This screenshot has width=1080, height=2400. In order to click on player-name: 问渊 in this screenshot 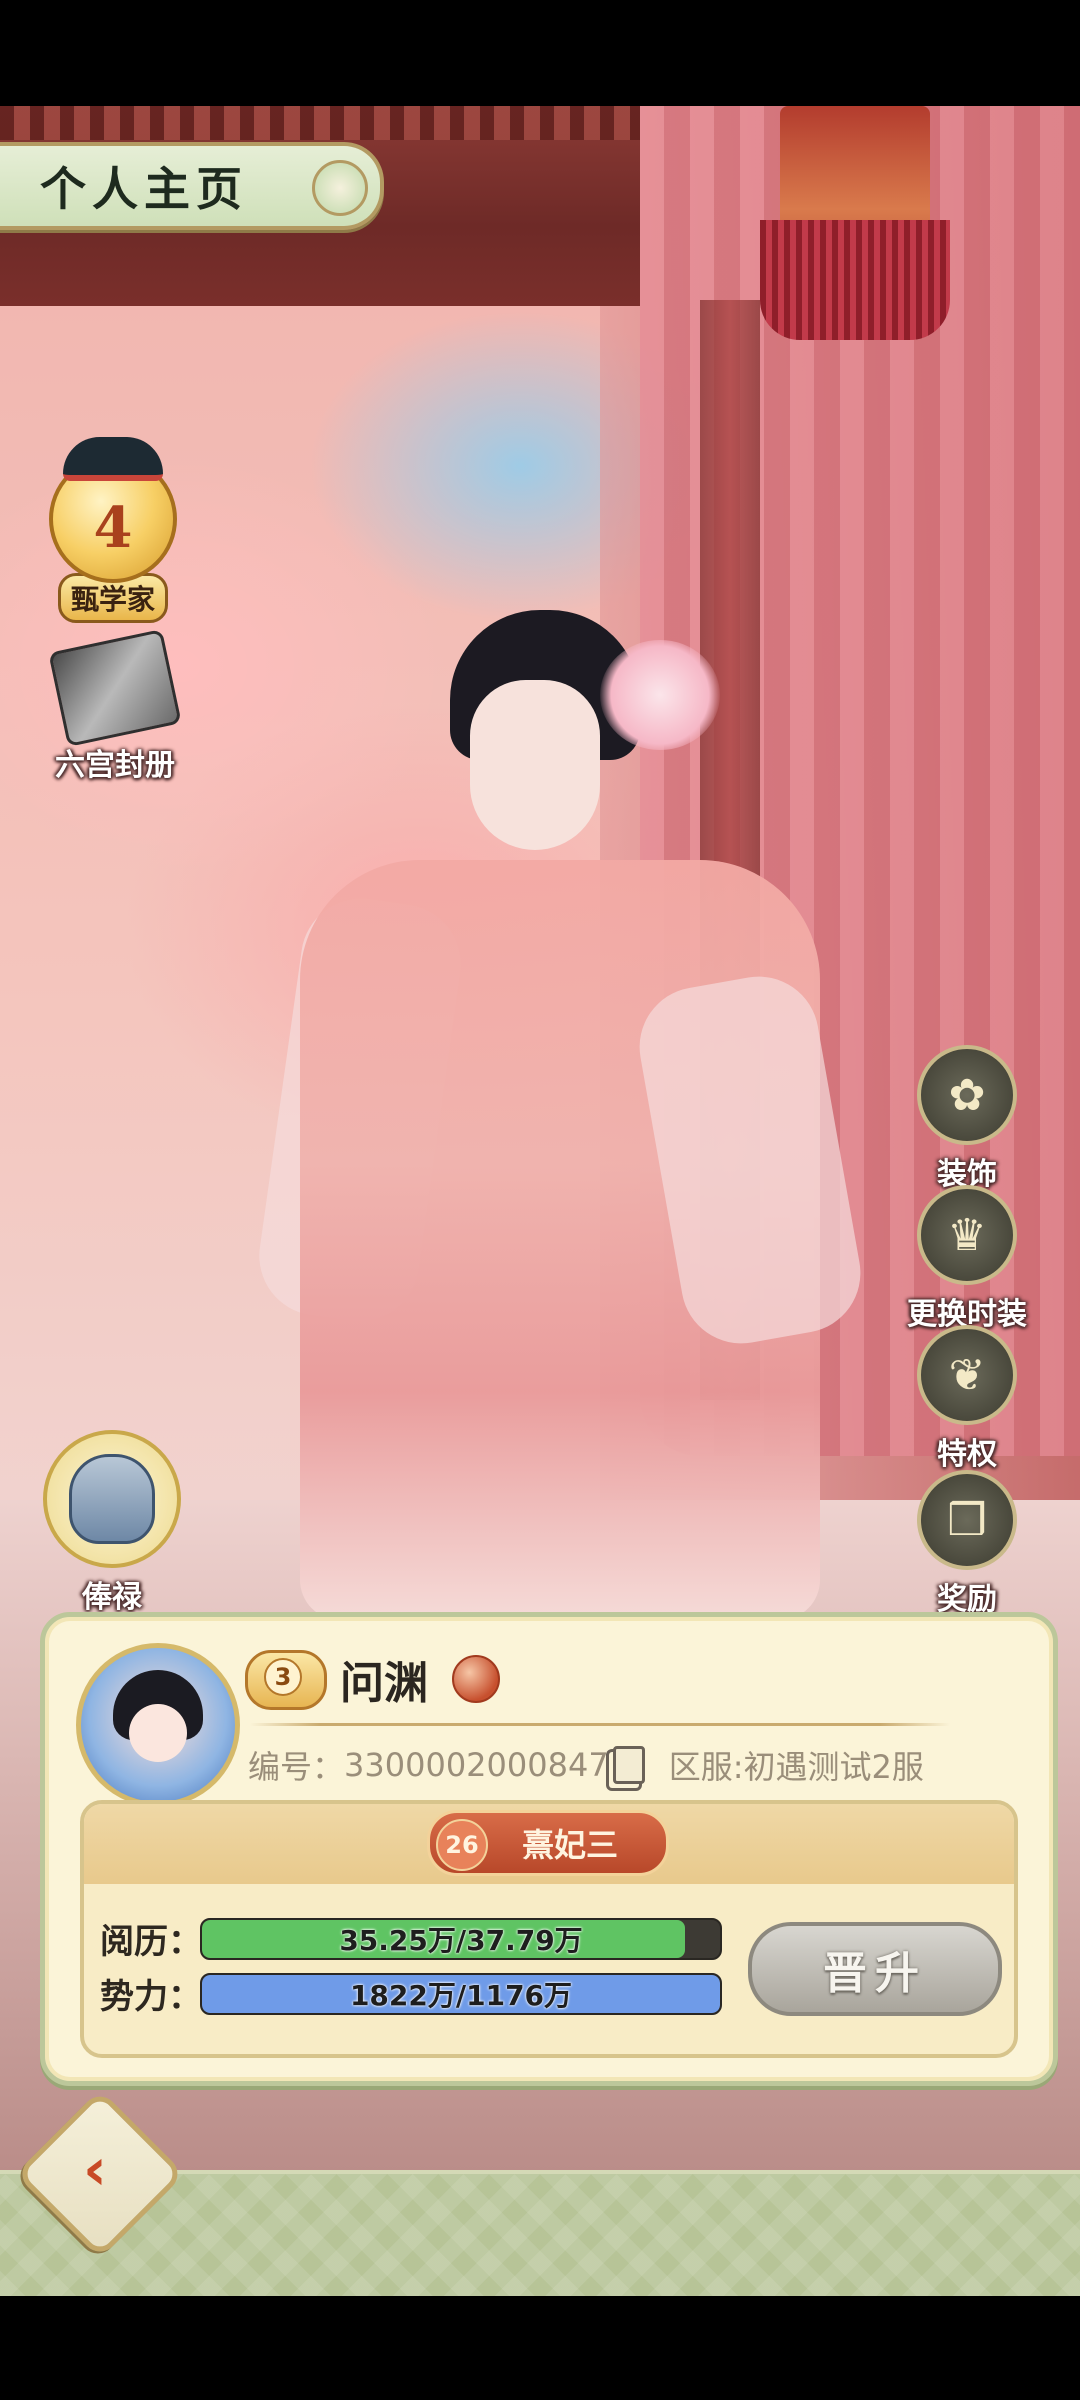, I will do `click(384, 1683)`.